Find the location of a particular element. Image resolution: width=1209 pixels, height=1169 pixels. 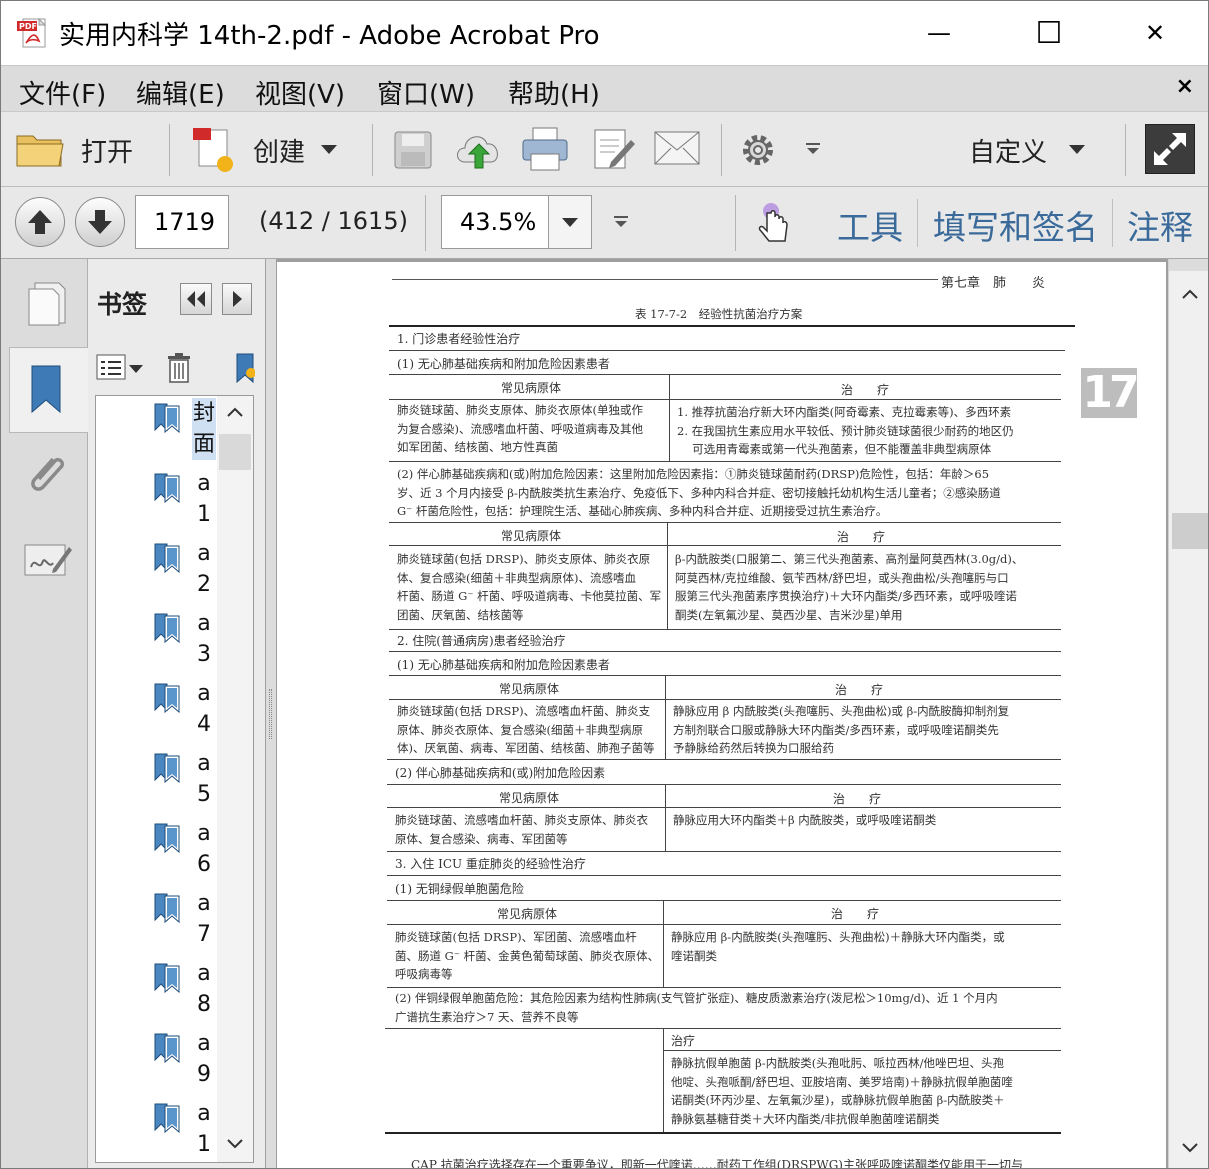

document-scrollbar is located at coordinates (1188, 713).